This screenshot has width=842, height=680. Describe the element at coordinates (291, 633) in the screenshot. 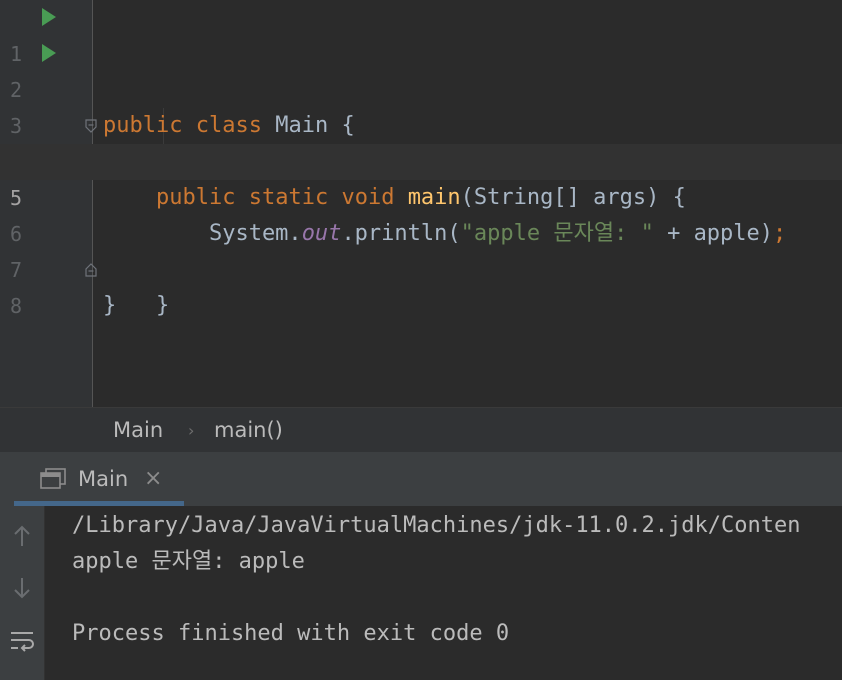

I see `console-line: Process finished with exit code 0` at that location.